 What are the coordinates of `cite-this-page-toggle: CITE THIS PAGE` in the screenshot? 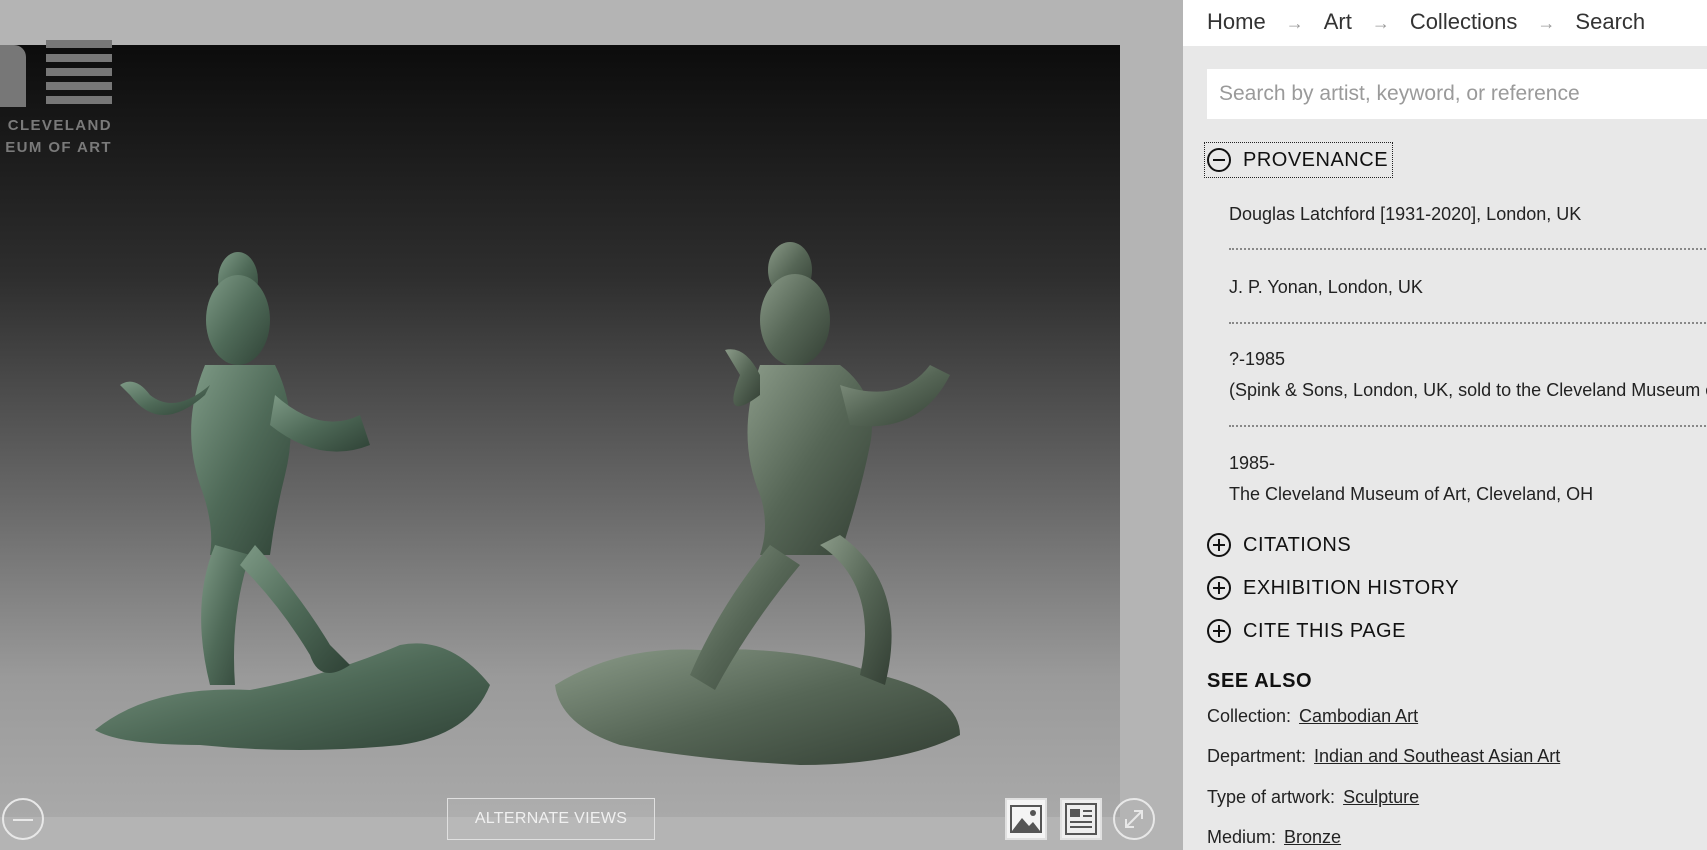 It's located at (1306, 631).